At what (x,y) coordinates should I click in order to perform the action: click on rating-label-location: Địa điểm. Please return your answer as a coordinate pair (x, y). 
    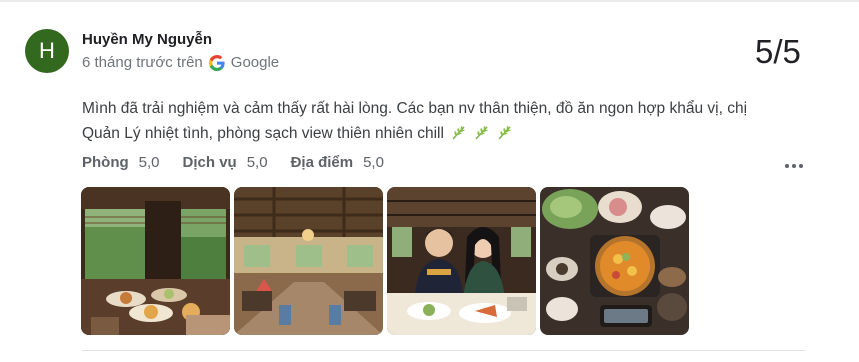
    Looking at the image, I should click on (322, 162).